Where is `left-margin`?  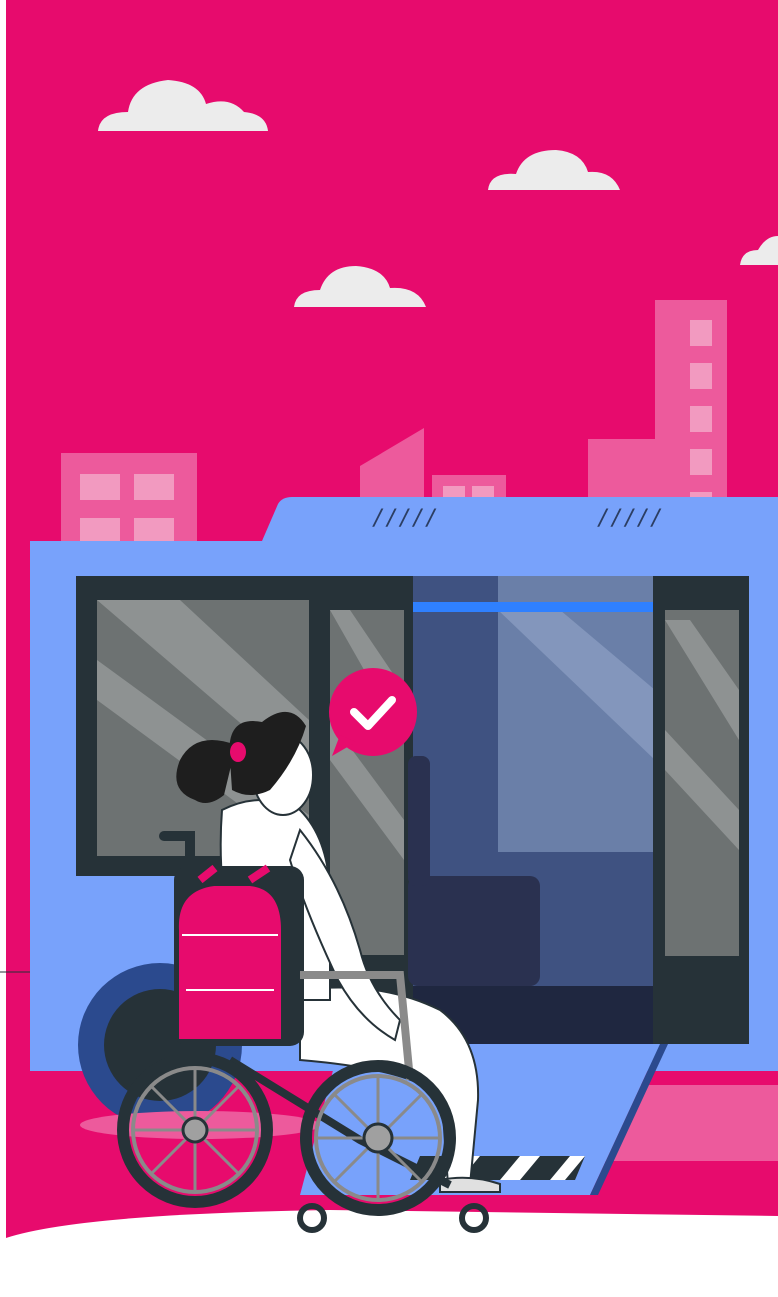
left-margin is located at coordinates (3, 648).